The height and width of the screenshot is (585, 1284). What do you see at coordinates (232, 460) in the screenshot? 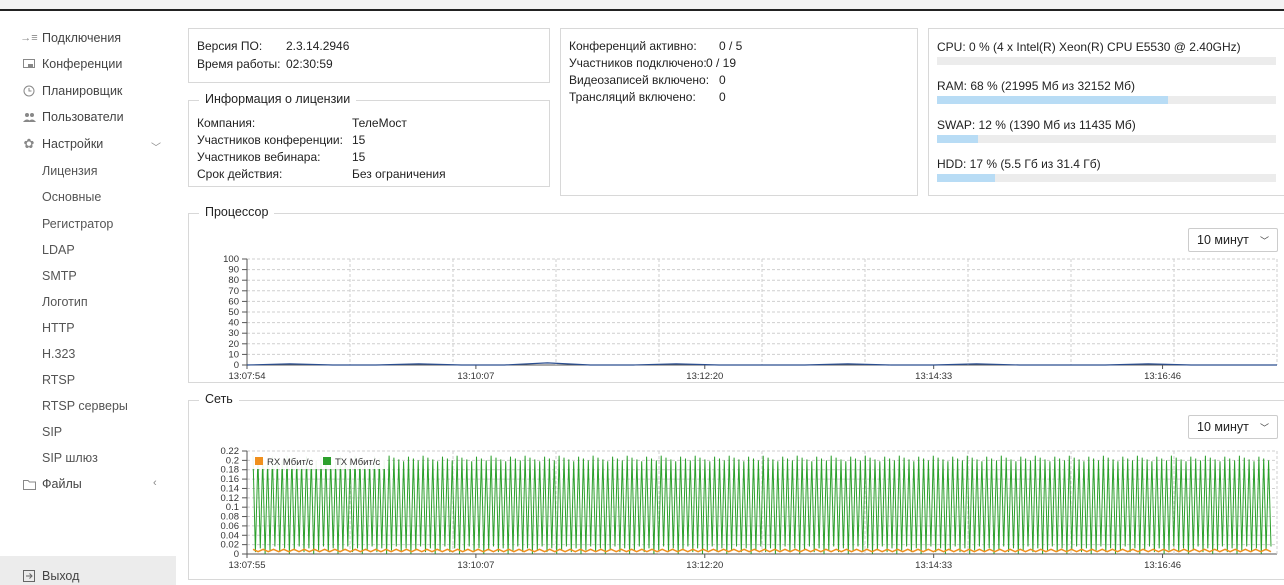
I see `y-tick-label: 0.2` at bounding box center [232, 460].